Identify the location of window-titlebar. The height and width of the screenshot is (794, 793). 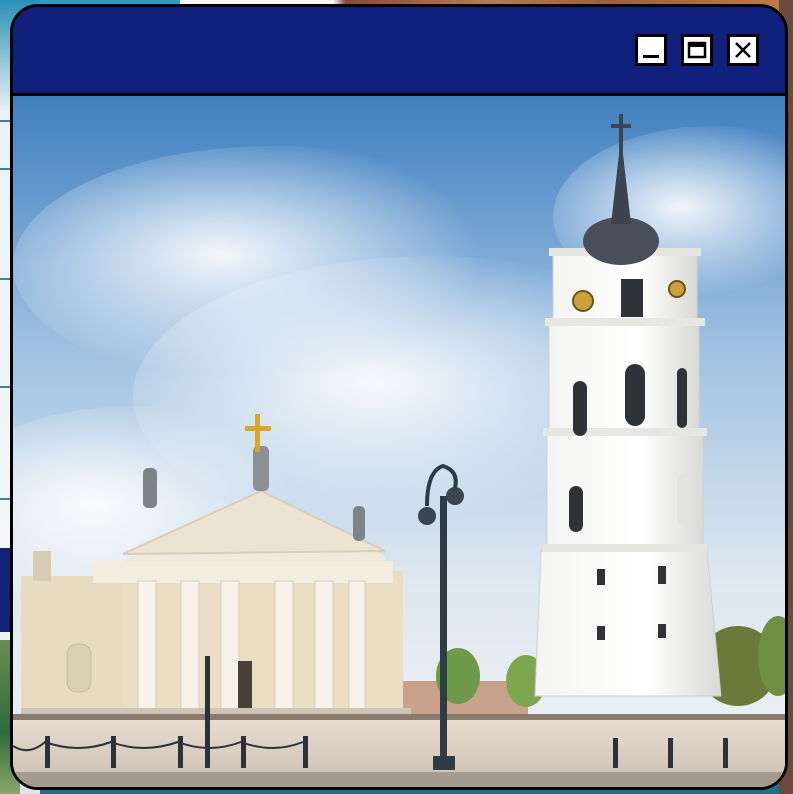
(399, 51).